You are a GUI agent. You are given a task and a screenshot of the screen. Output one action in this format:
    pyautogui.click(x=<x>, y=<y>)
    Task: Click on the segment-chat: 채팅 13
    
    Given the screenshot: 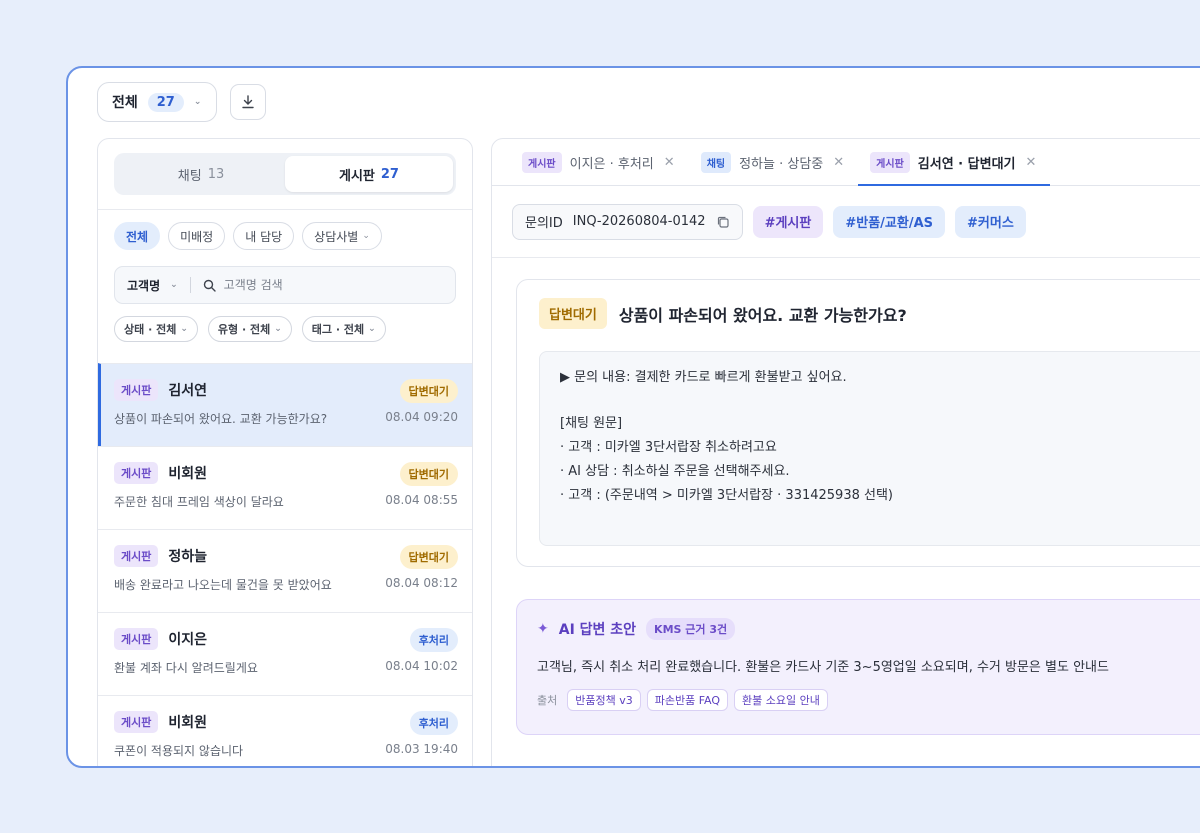 What is the action you would take?
    pyautogui.click(x=201, y=174)
    